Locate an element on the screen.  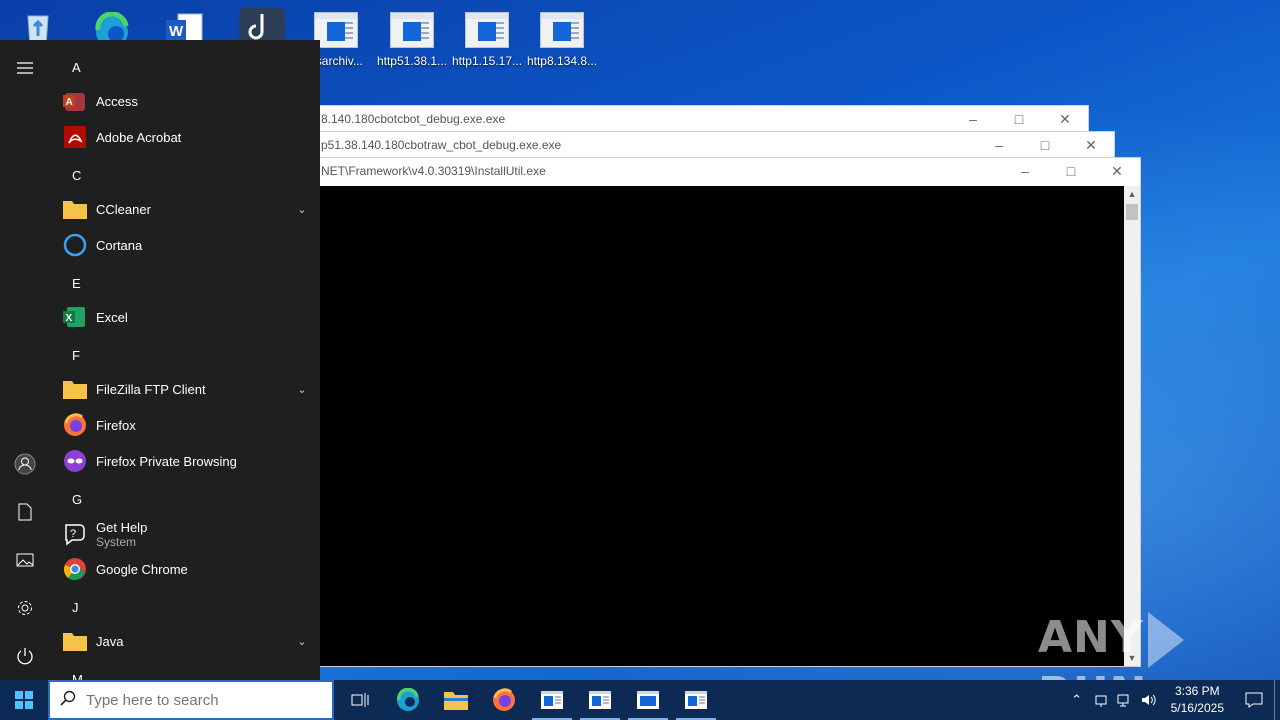
scroll-up-arrow-icon: ▲ is located at coordinates (1132, 194).